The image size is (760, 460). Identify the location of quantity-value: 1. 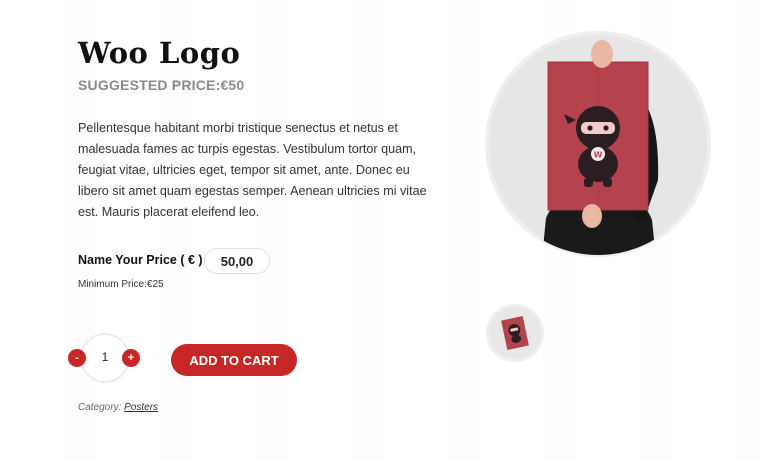
(105, 357).